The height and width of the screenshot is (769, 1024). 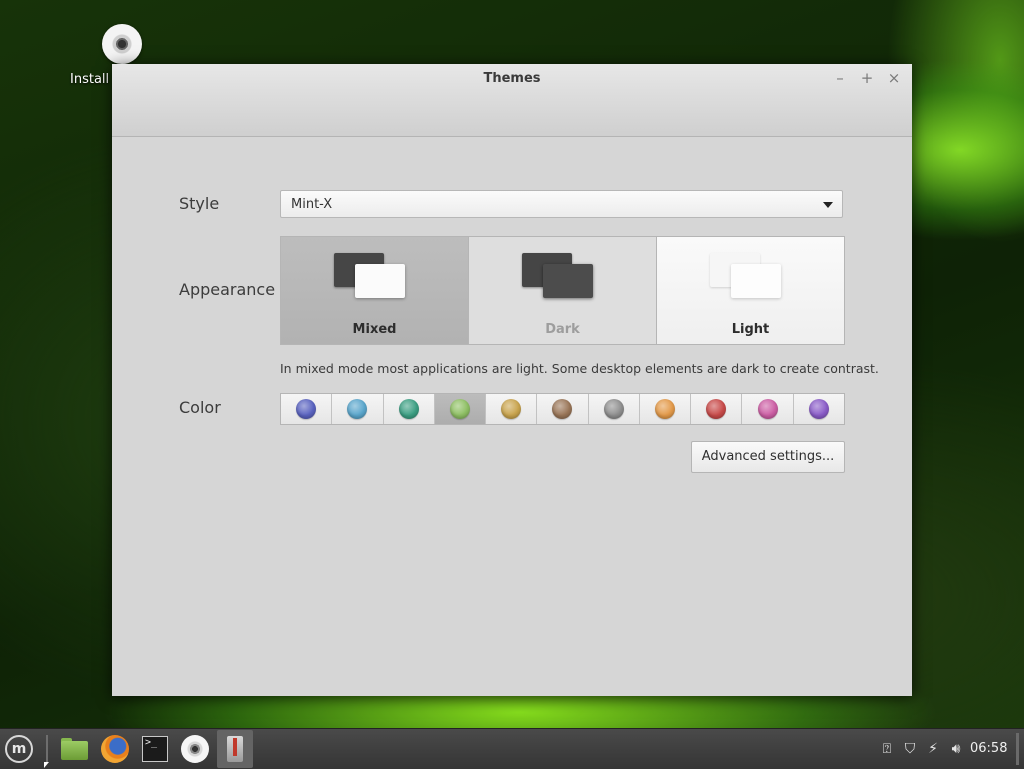 I want to click on chevron-down-icon, so click(x=828, y=205).